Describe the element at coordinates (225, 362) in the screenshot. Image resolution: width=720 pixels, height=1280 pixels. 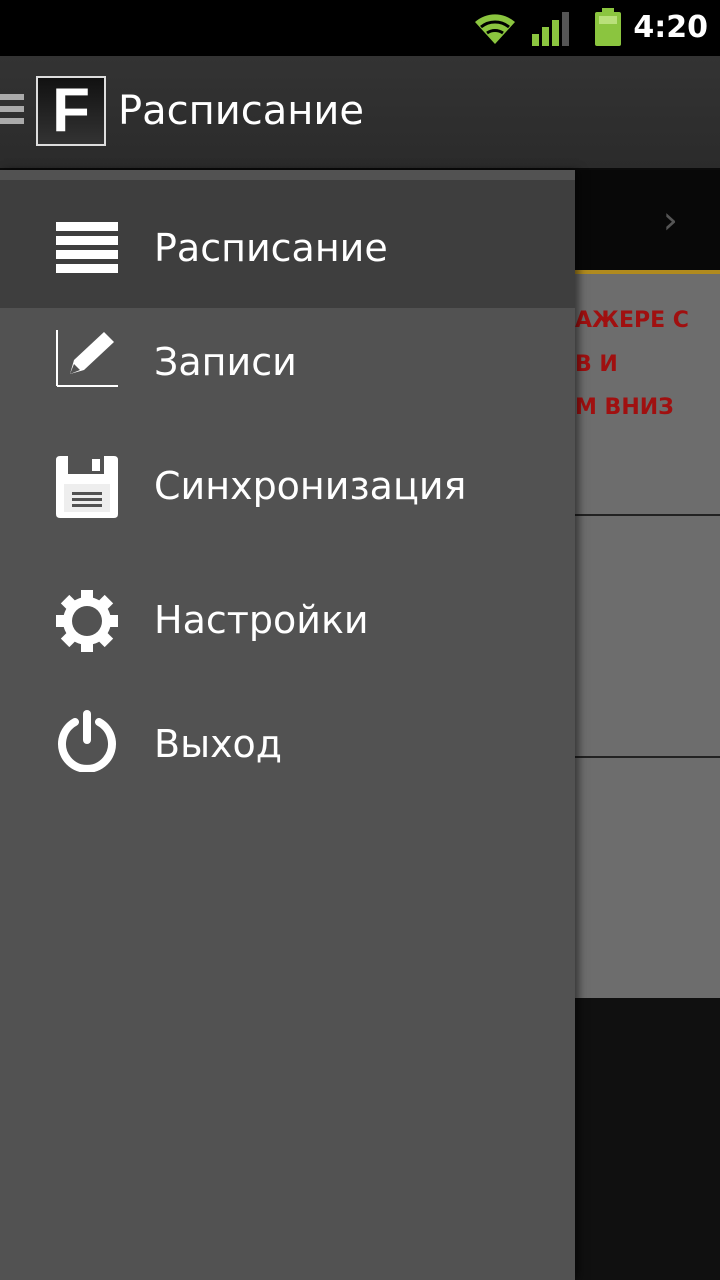
I see `drawer-item-label: Записи` at that location.